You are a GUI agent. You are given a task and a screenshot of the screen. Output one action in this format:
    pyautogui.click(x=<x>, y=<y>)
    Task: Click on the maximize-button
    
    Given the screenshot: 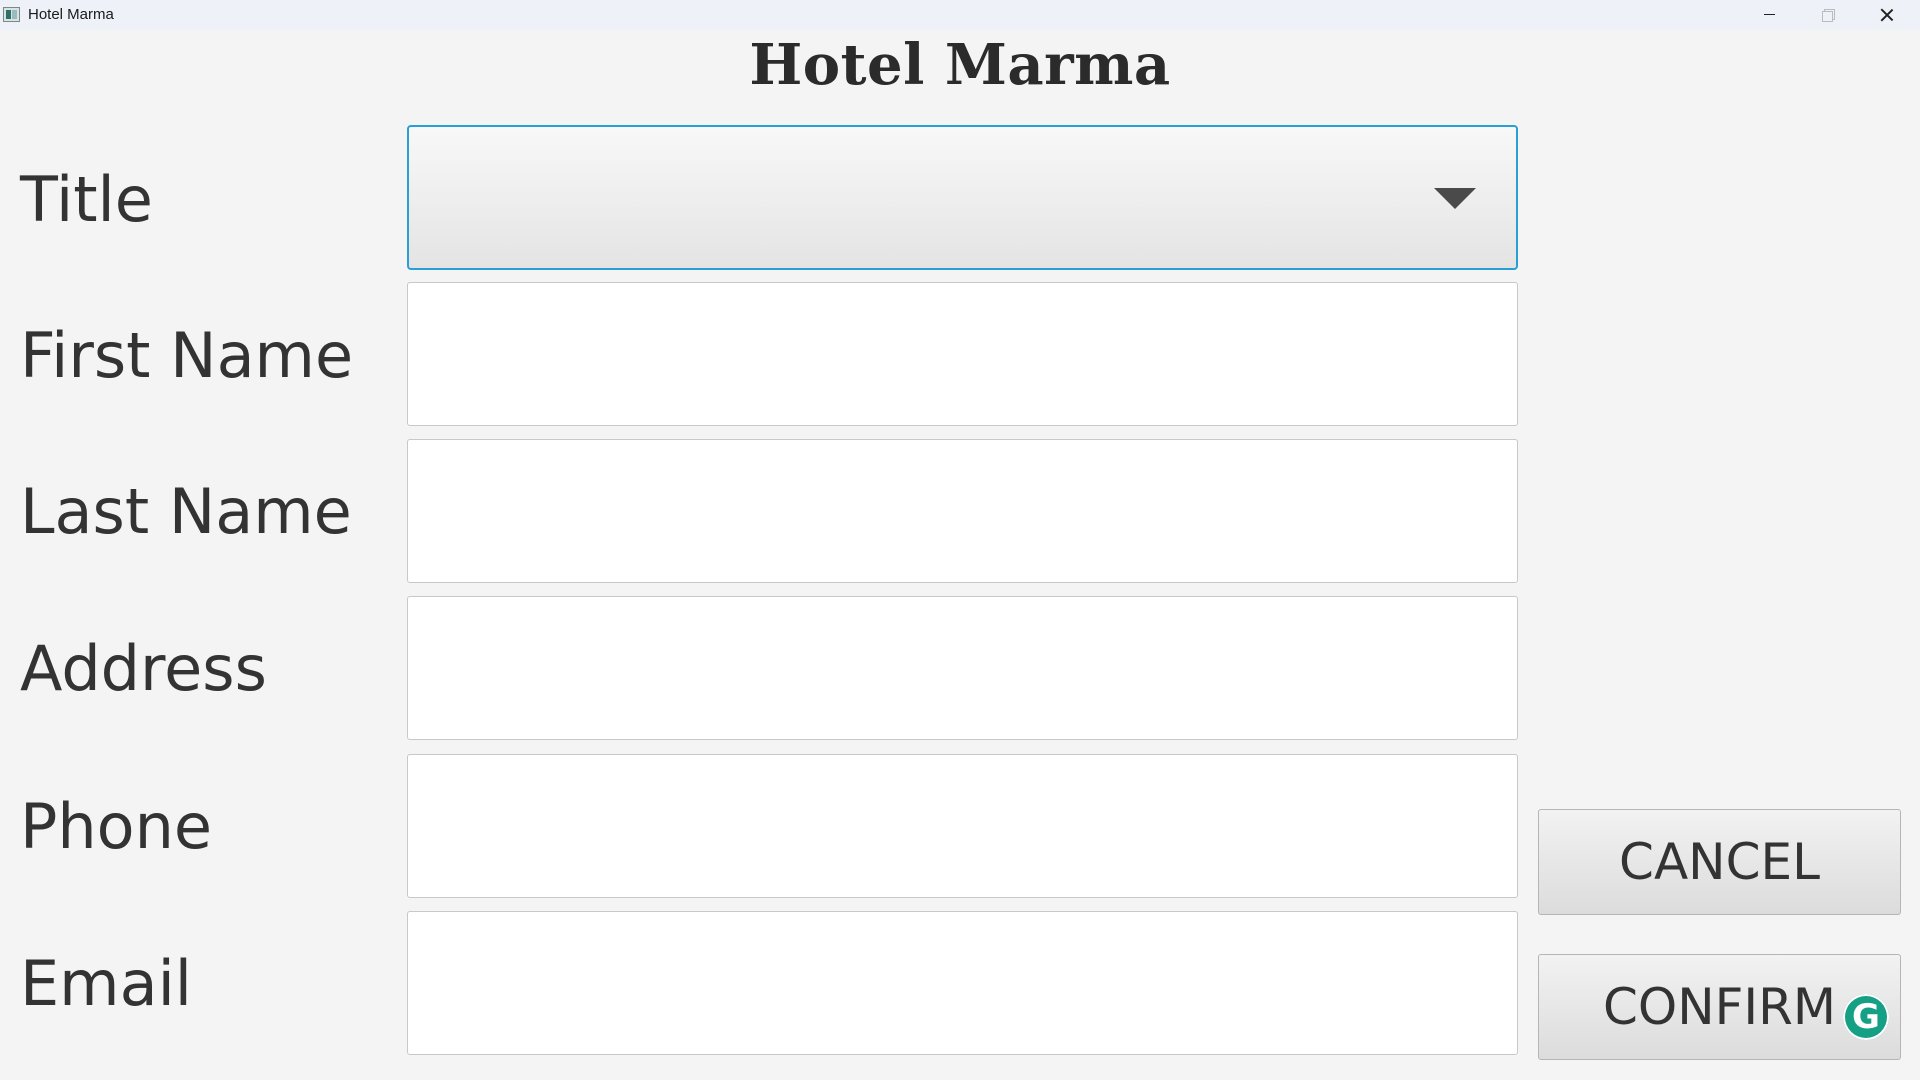 What is the action you would take?
    pyautogui.click(x=1829, y=15)
    